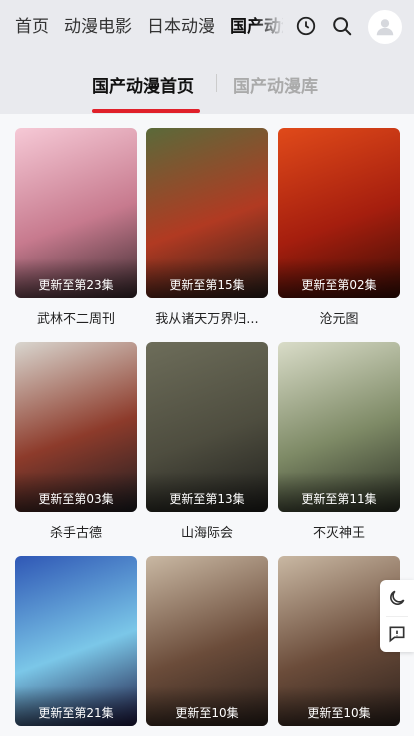 This screenshot has height=736, width=414. What do you see at coordinates (76, 213) in the screenshot?
I see `poster-image: 更新至第23集` at bounding box center [76, 213].